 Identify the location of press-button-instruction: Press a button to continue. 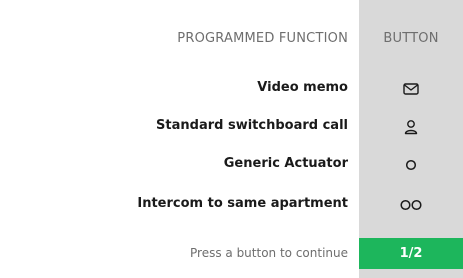
(269, 253).